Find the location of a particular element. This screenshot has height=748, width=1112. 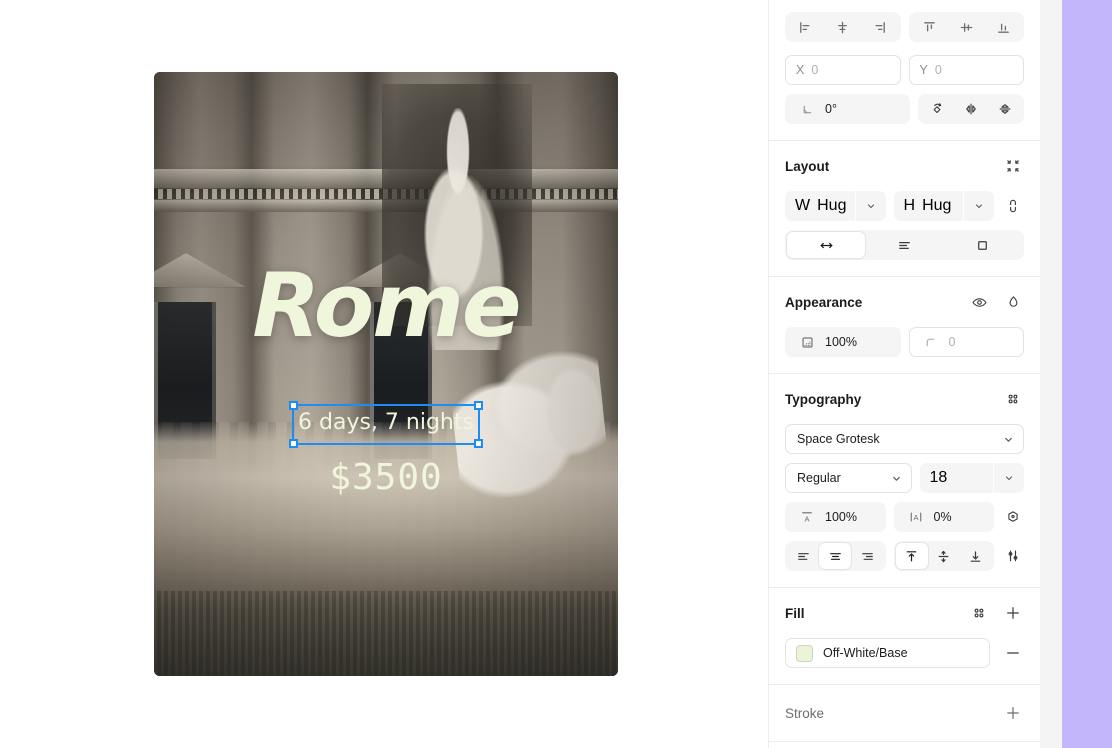

font-size-control: 18 is located at coordinates (971, 478).